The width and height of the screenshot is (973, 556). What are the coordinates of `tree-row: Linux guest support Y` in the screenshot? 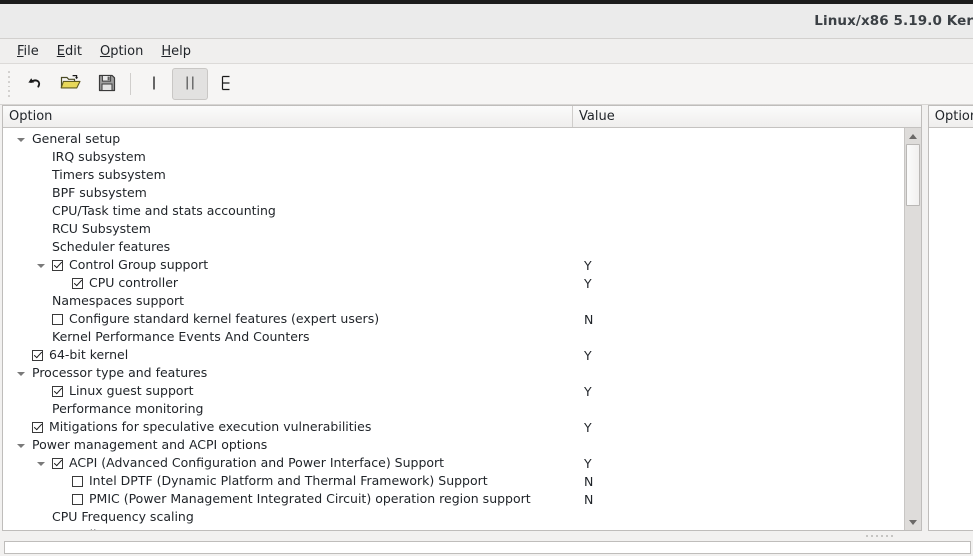 It's located at (453, 391).